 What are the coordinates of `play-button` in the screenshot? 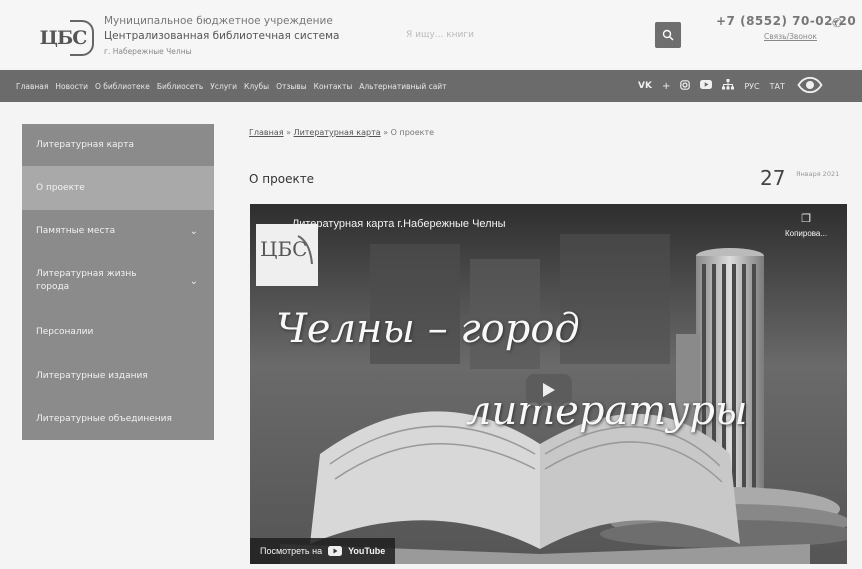 It's located at (549, 390).